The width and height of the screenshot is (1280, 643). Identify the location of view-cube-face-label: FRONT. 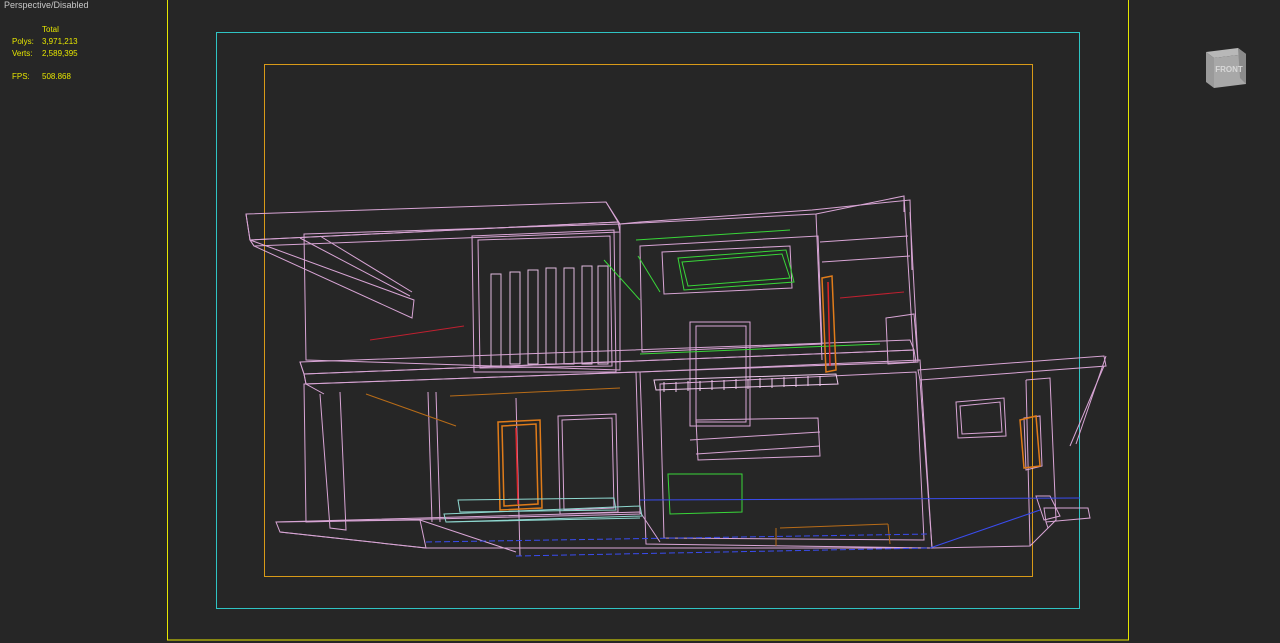
(1229, 69).